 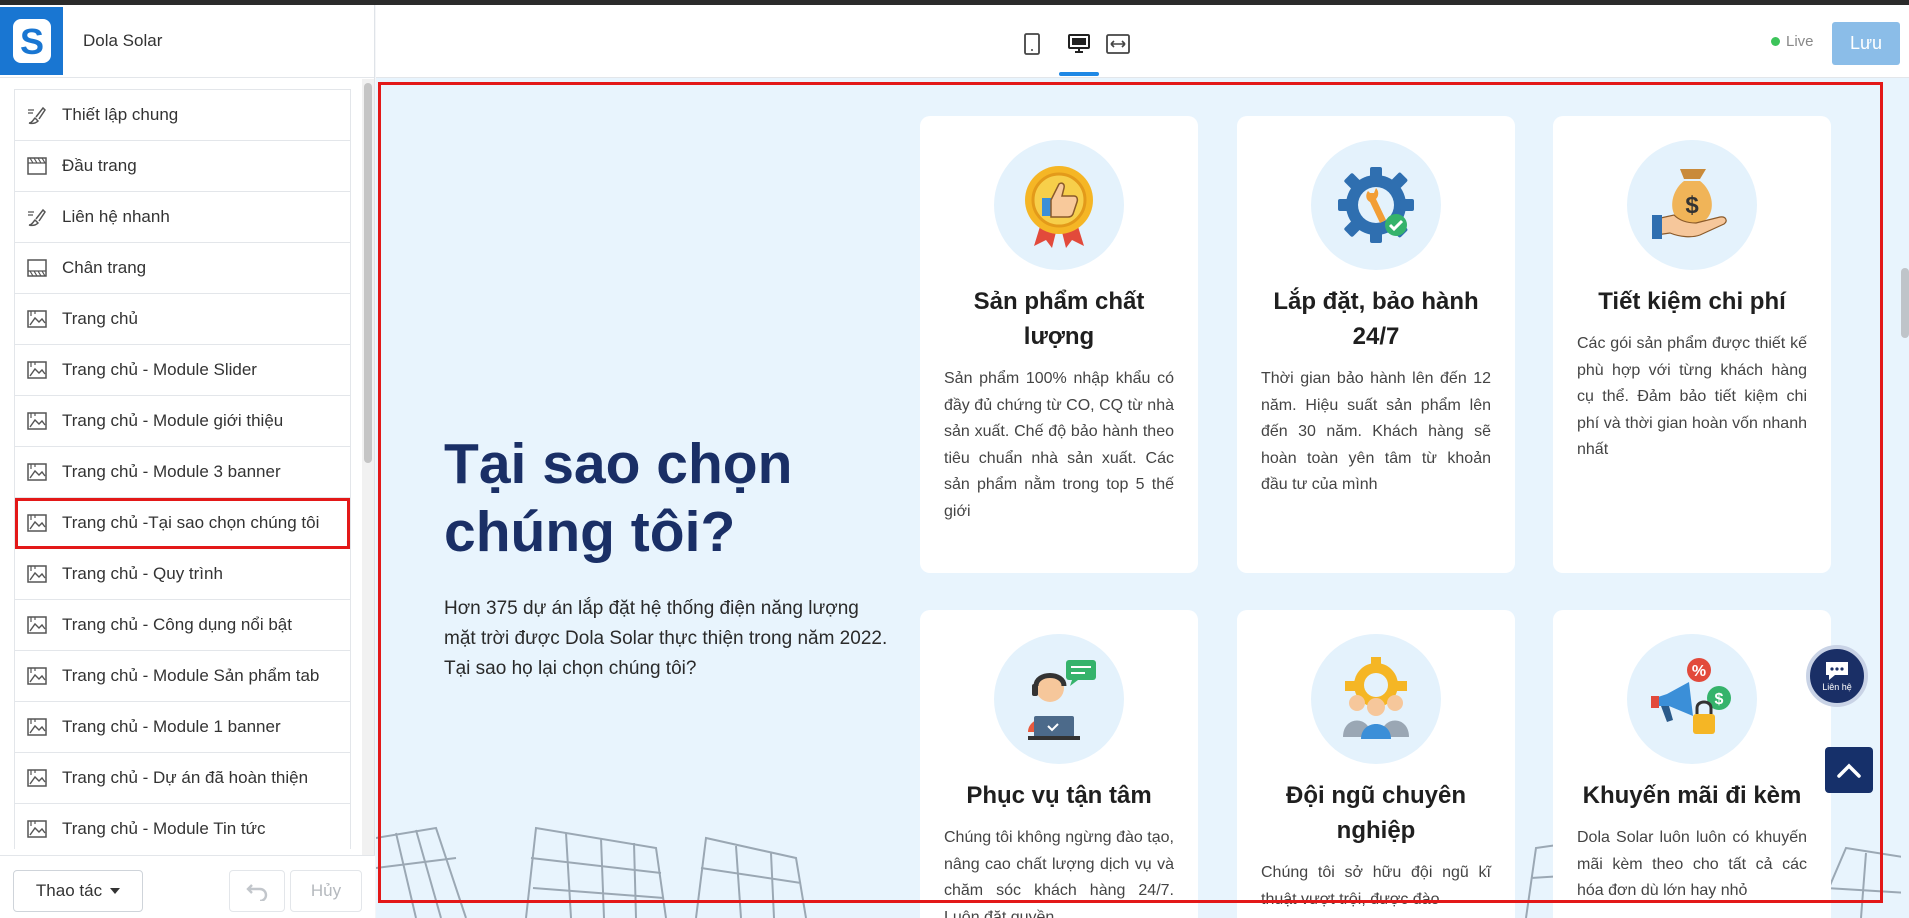 I want to click on contact-chat-button: Liên hệ, so click(x=1837, y=676).